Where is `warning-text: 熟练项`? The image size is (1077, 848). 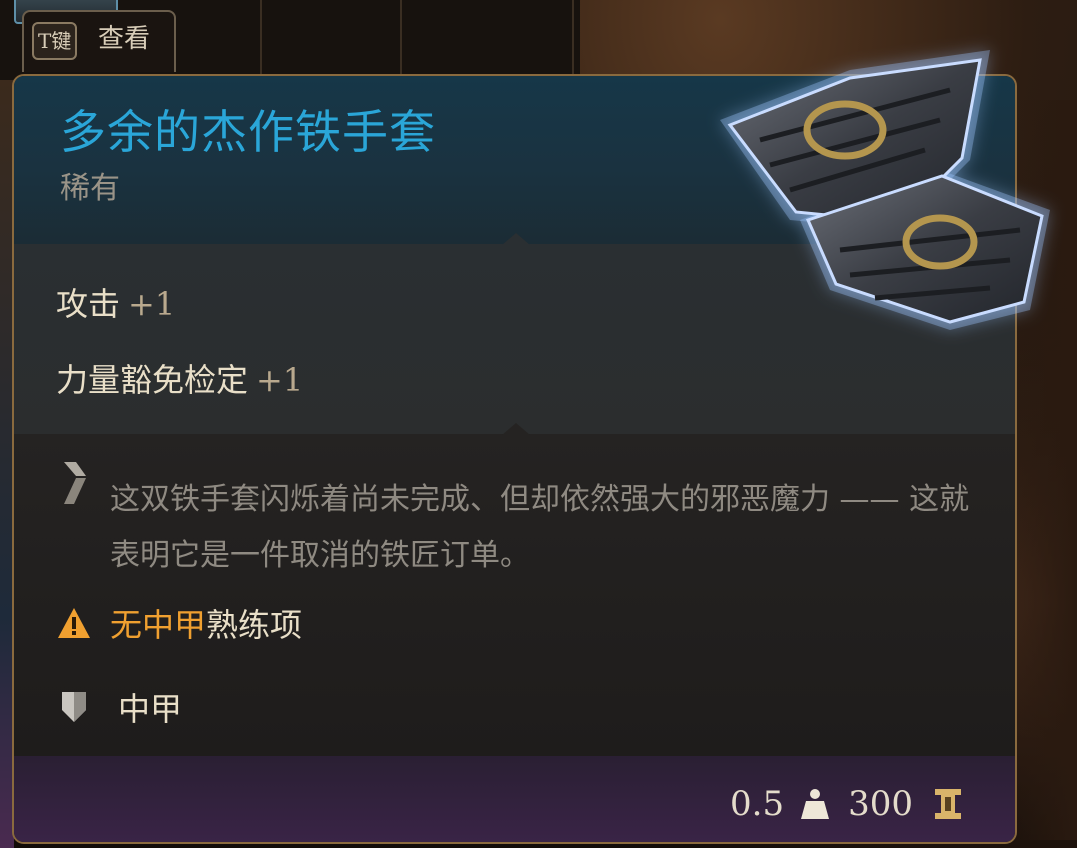 warning-text: 熟练项 is located at coordinates (254, 625).